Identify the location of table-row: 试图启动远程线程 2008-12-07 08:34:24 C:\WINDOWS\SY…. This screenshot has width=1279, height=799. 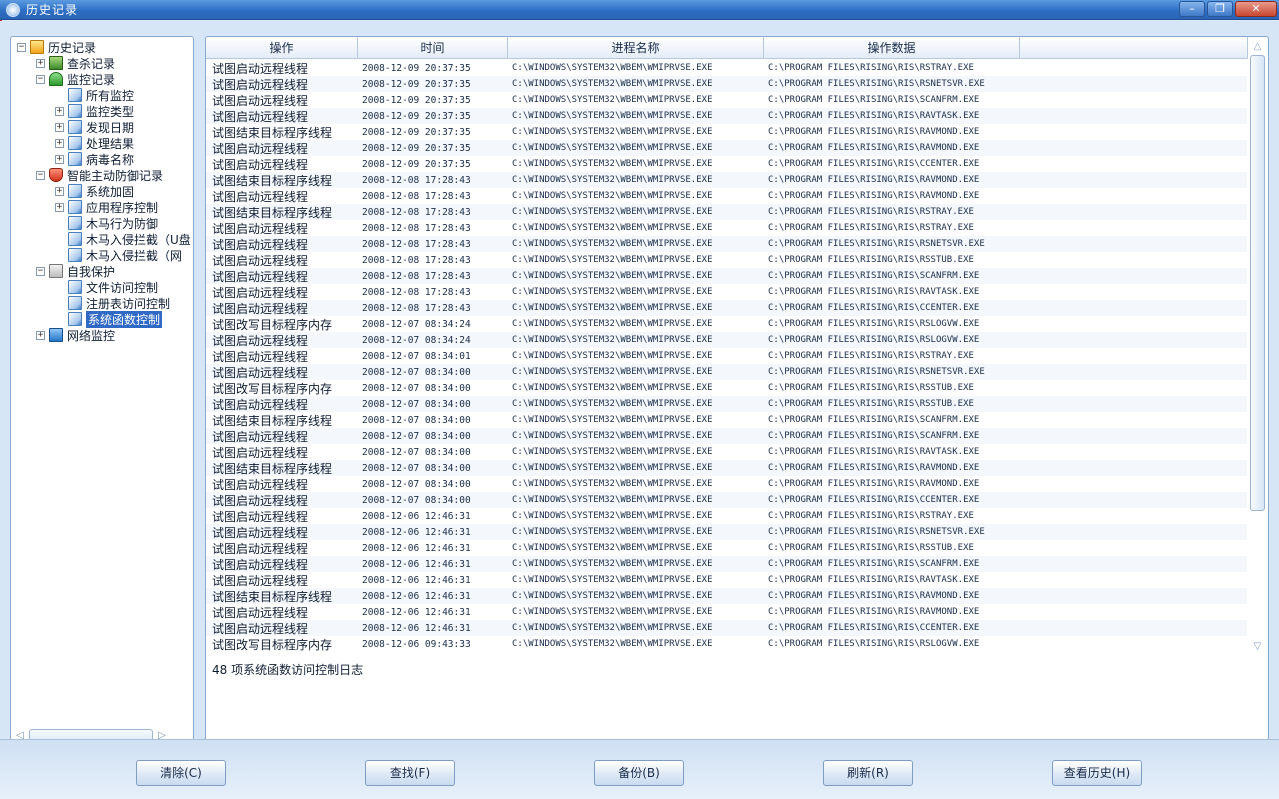
(726, 340).